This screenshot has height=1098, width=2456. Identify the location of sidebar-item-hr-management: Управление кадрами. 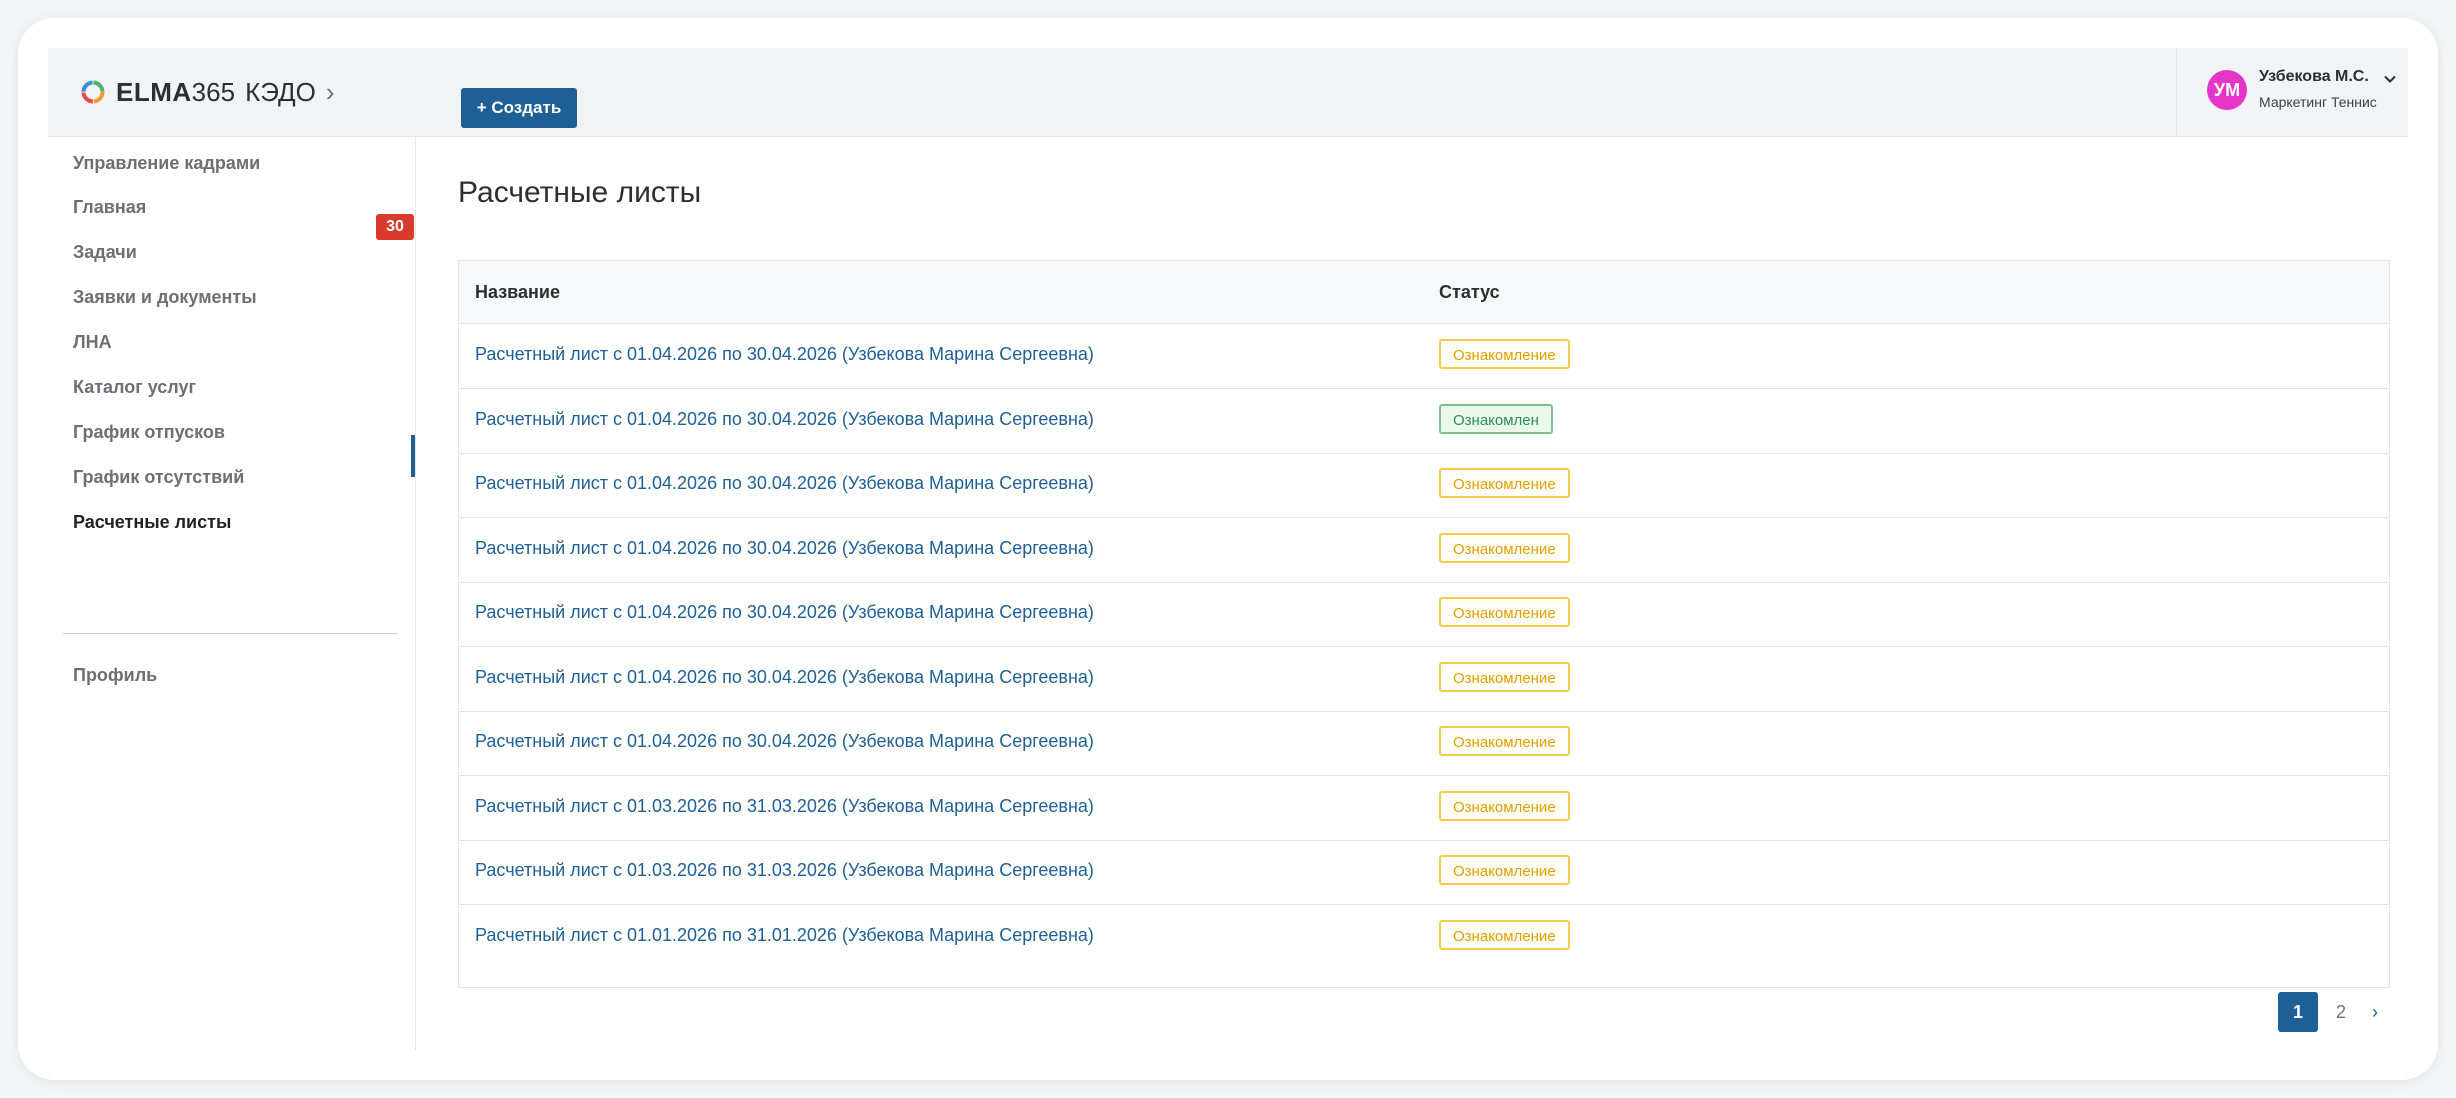
(233, 163).